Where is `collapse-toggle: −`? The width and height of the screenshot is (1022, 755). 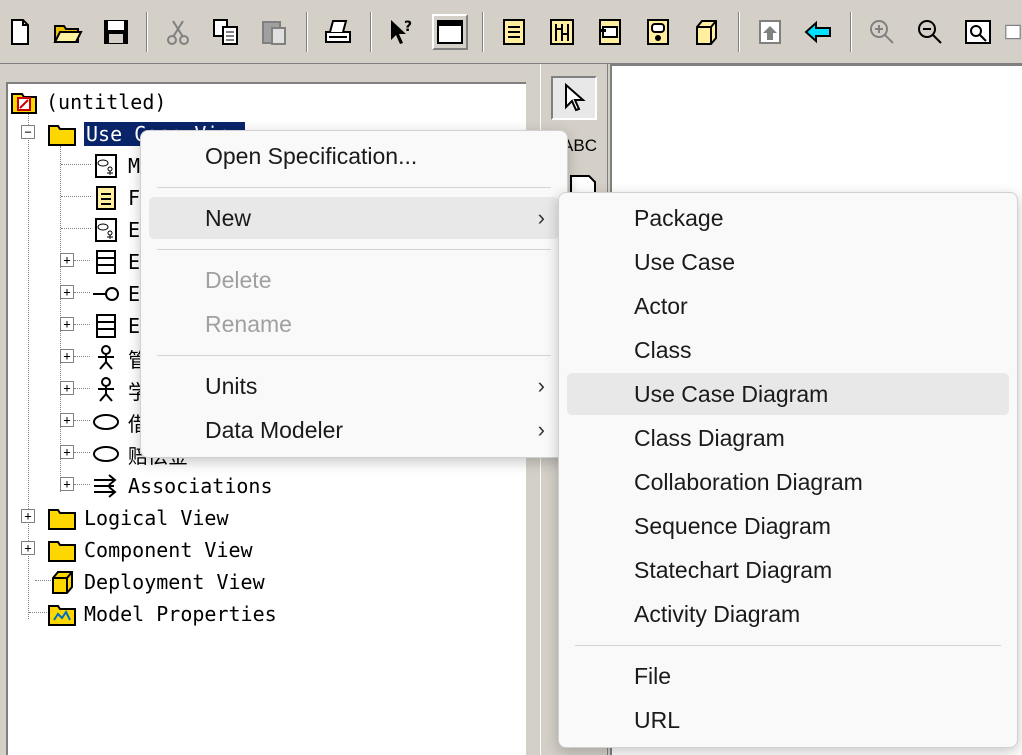 collapse-toggle: − is located at coordinates (28, 132).